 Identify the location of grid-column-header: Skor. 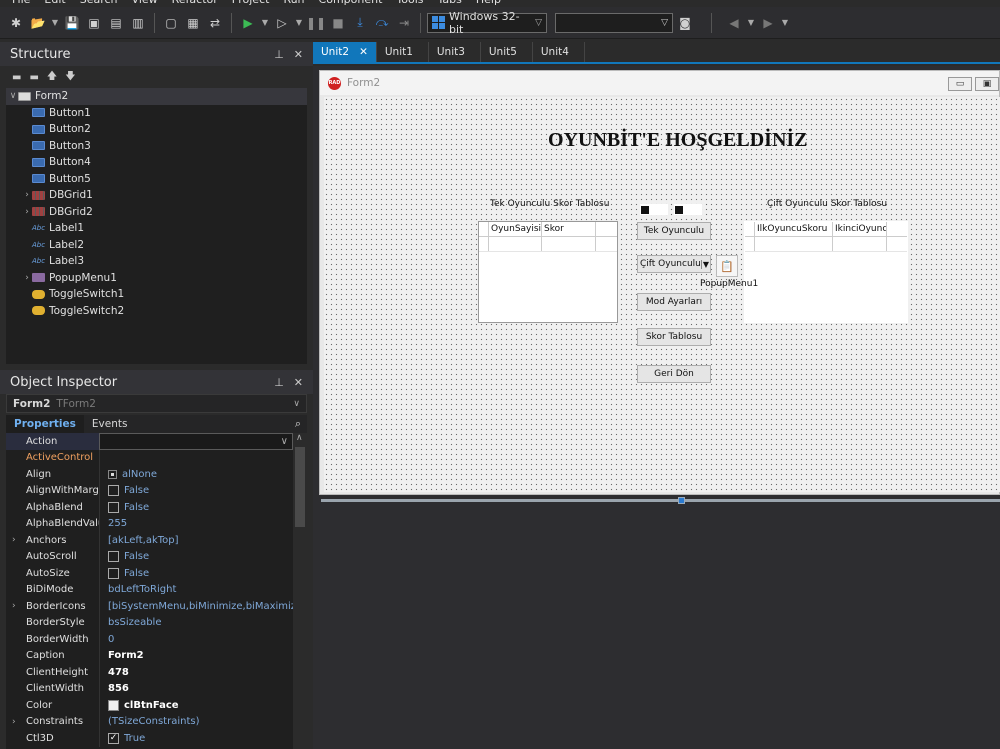
(569, 229).